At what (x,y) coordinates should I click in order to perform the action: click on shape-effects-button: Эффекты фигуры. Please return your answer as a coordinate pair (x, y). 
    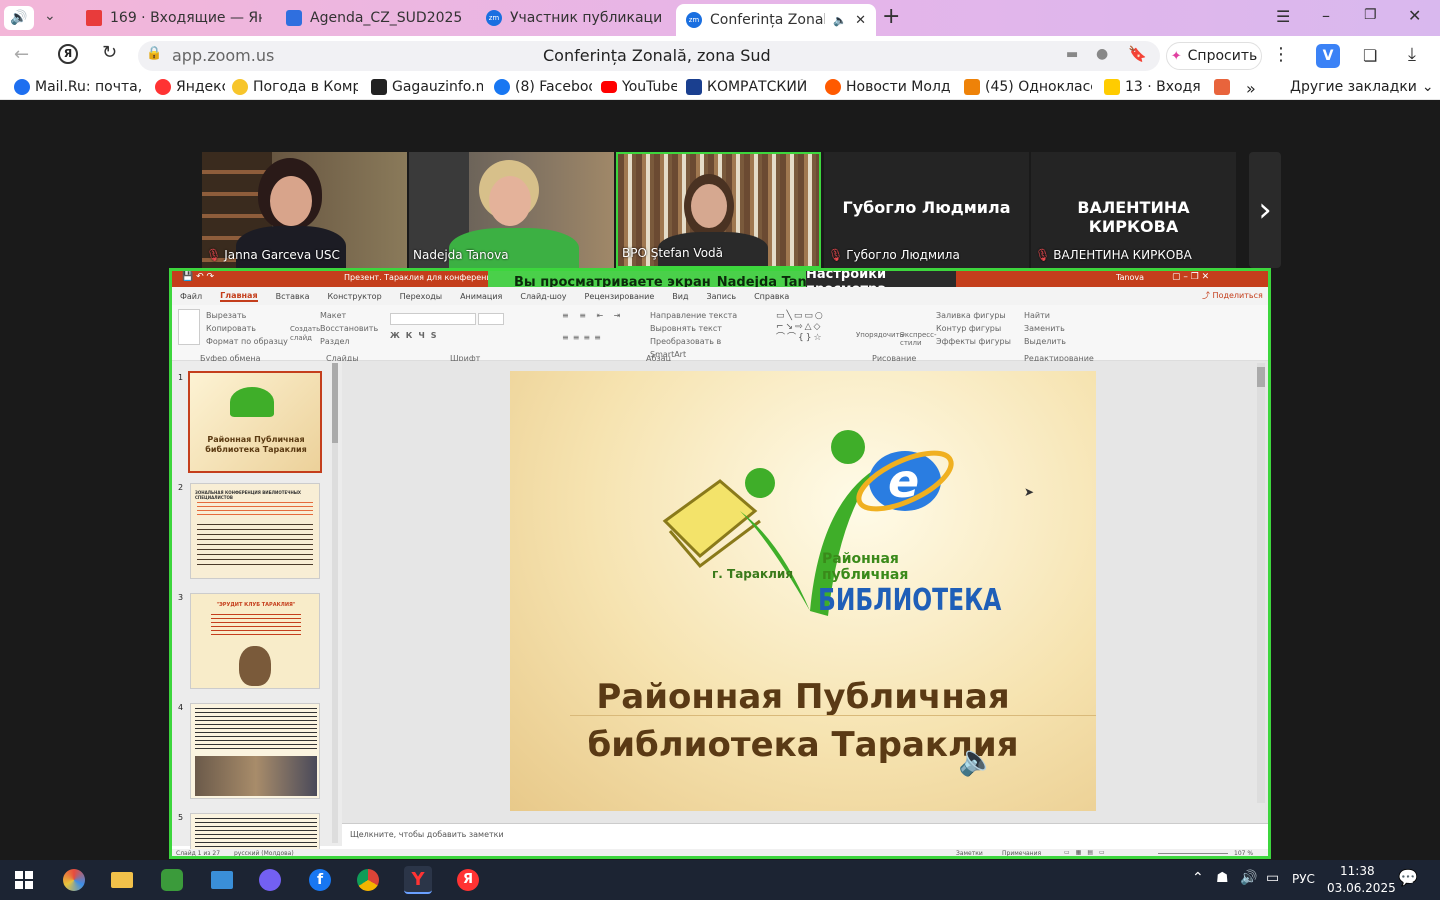
    Looking at the image, I should click on (973, 341).